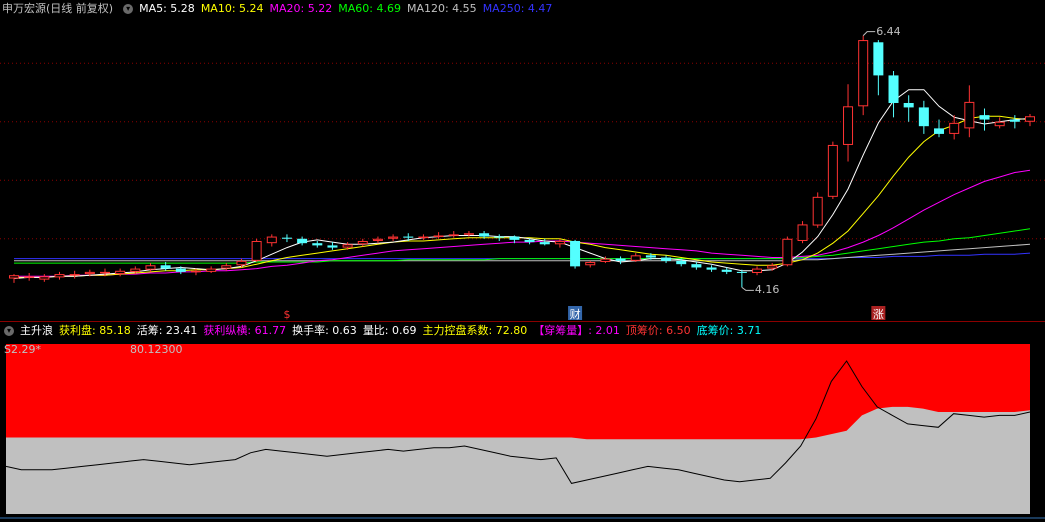  What do you see at coordinates (767, 290) in the screenshot?
I see `low-price-label: 4.16` at bounding box center [767, 290].